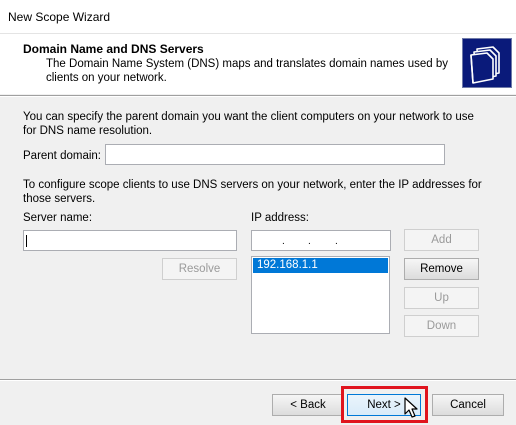 Image resolution: width=516 pixels, height=425 pixels. Describe the element at coordinates (275, 154) in the screenshot. I see `parent-domain-input` at that location.